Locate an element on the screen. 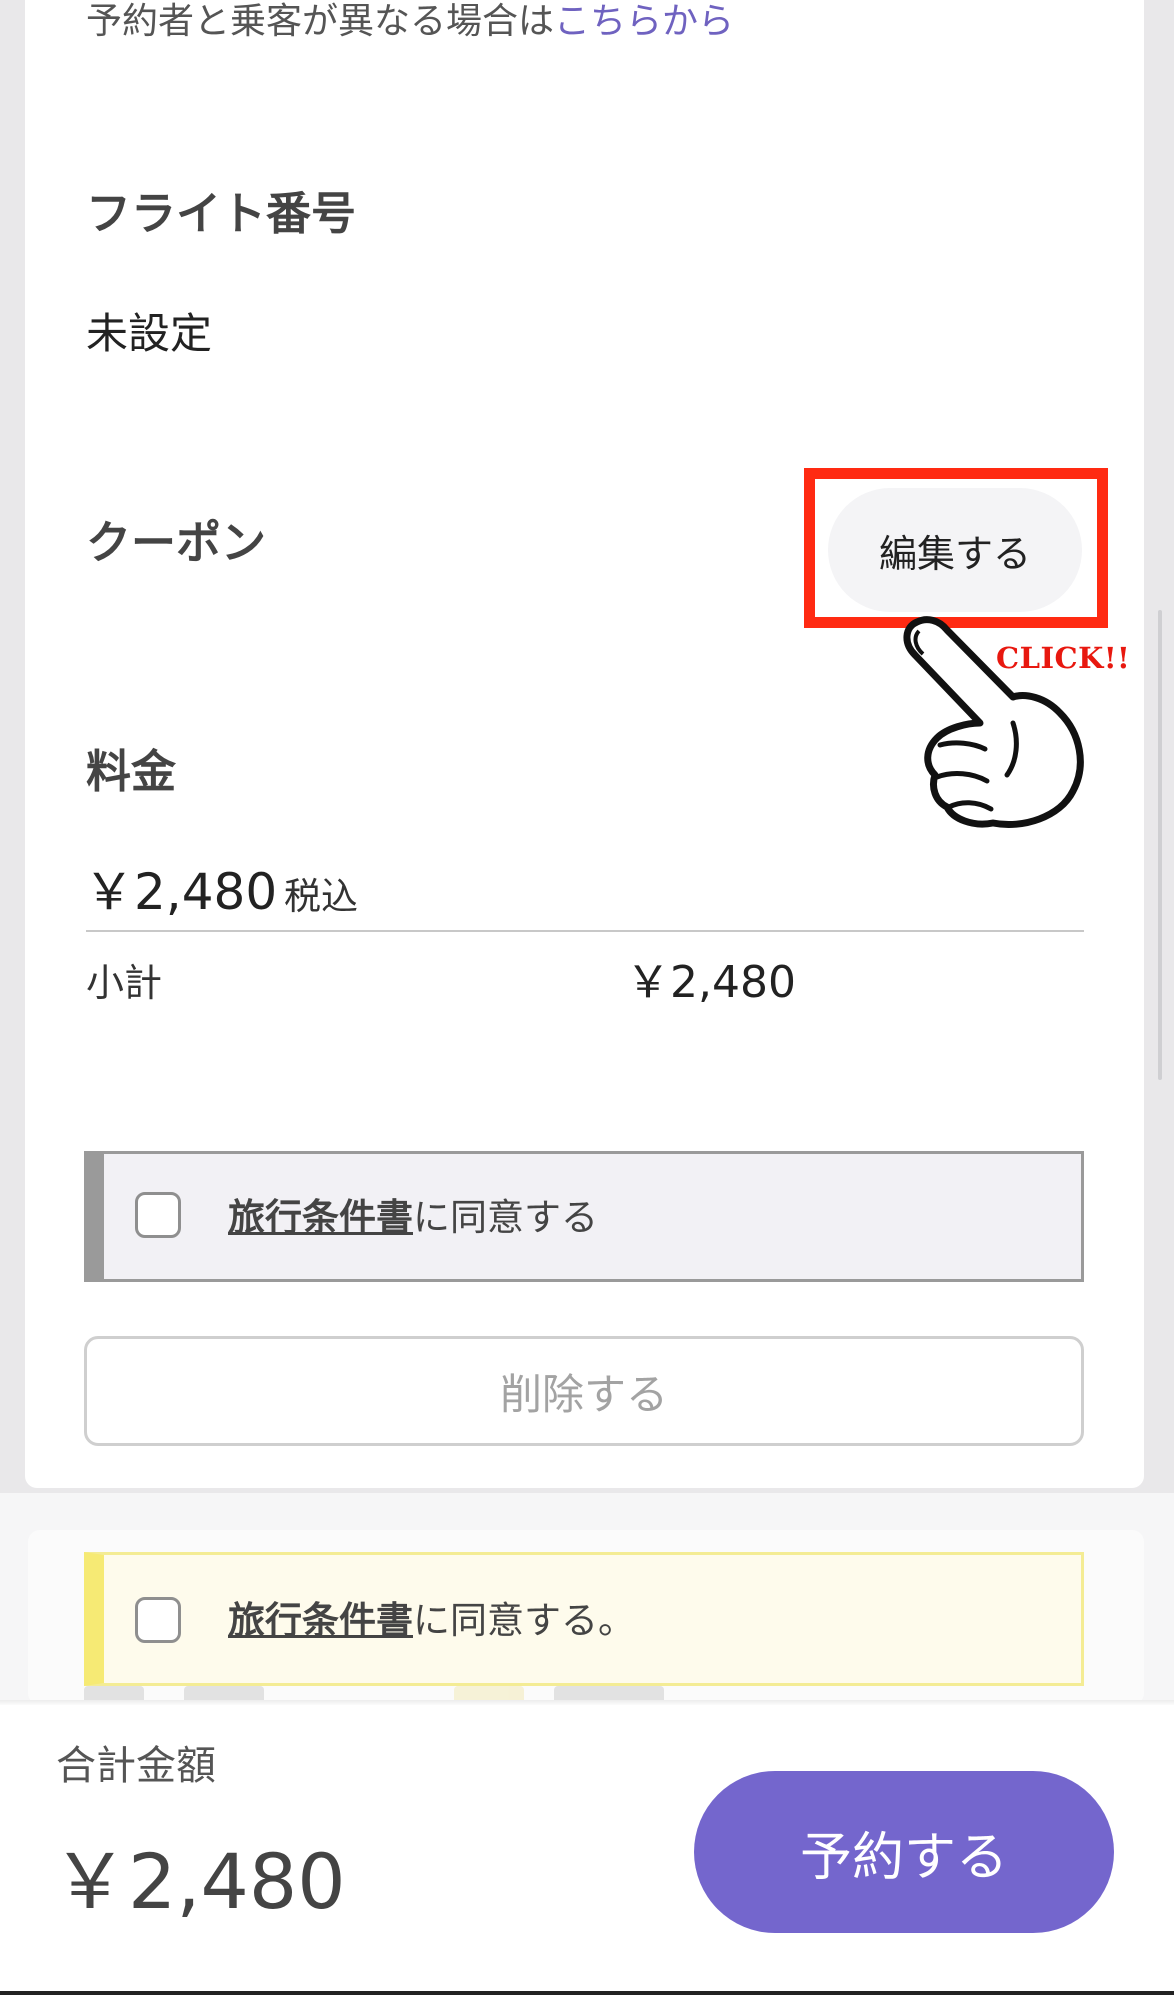  subtotal-value: ￥2,480 is located at coordinates (711, 982).